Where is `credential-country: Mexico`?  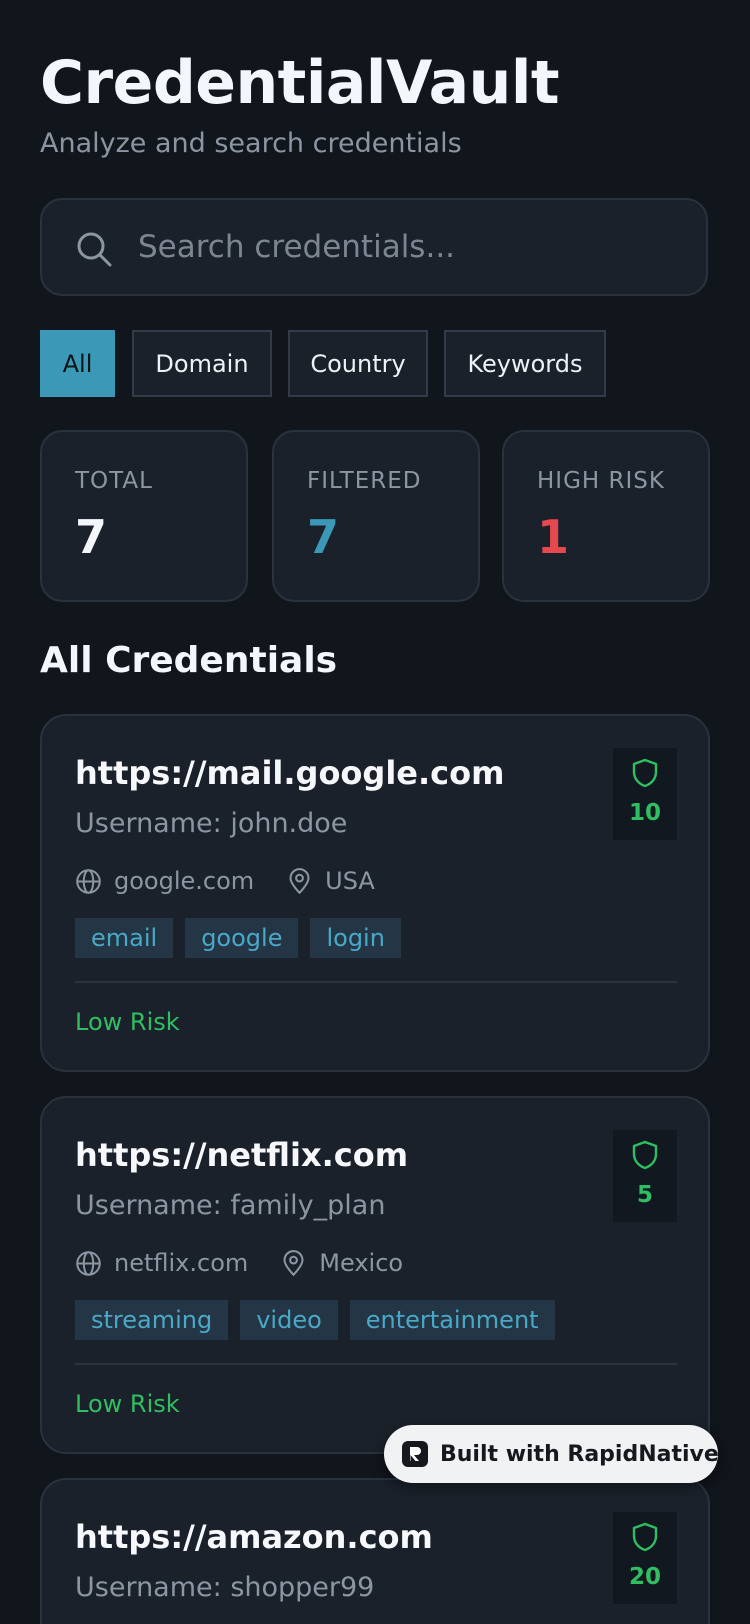
credential-country: Mexico is located at coordinates (361, 1263).